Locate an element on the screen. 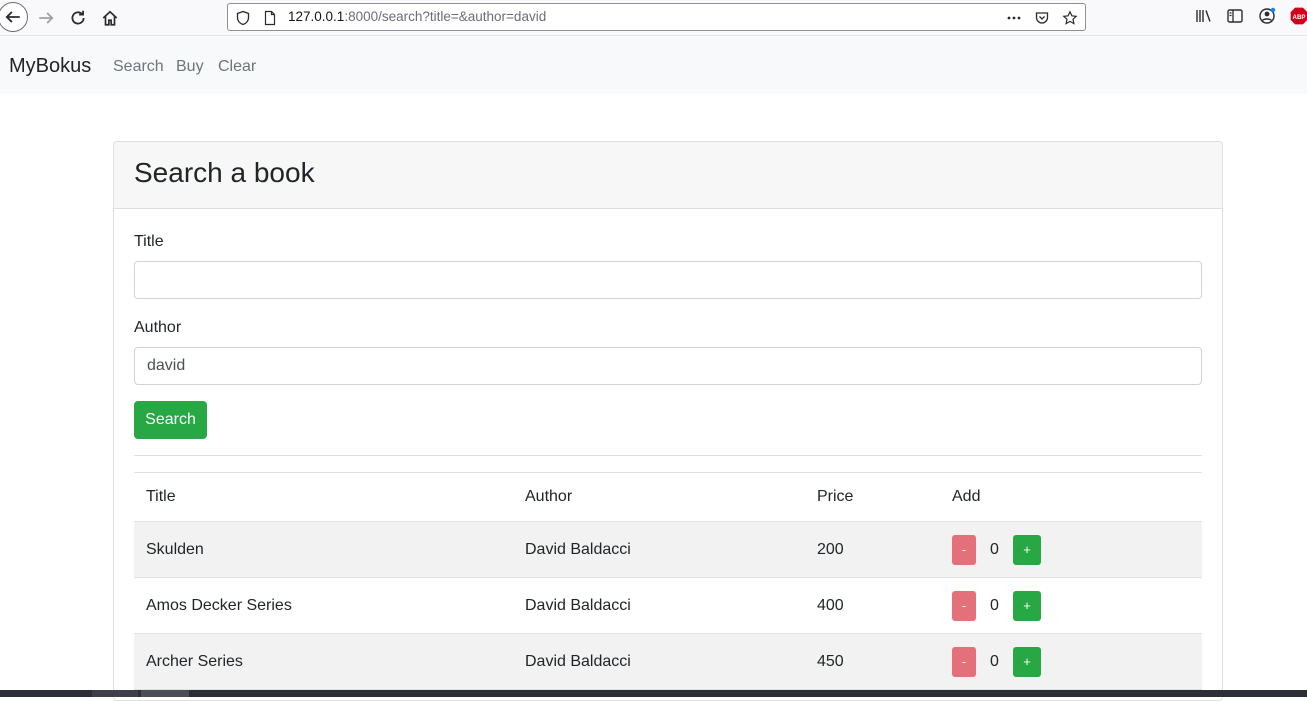 The width and height of the screenshot is (1307, 701). nav-link-clear: Clear is located at coordinates (237, 67).